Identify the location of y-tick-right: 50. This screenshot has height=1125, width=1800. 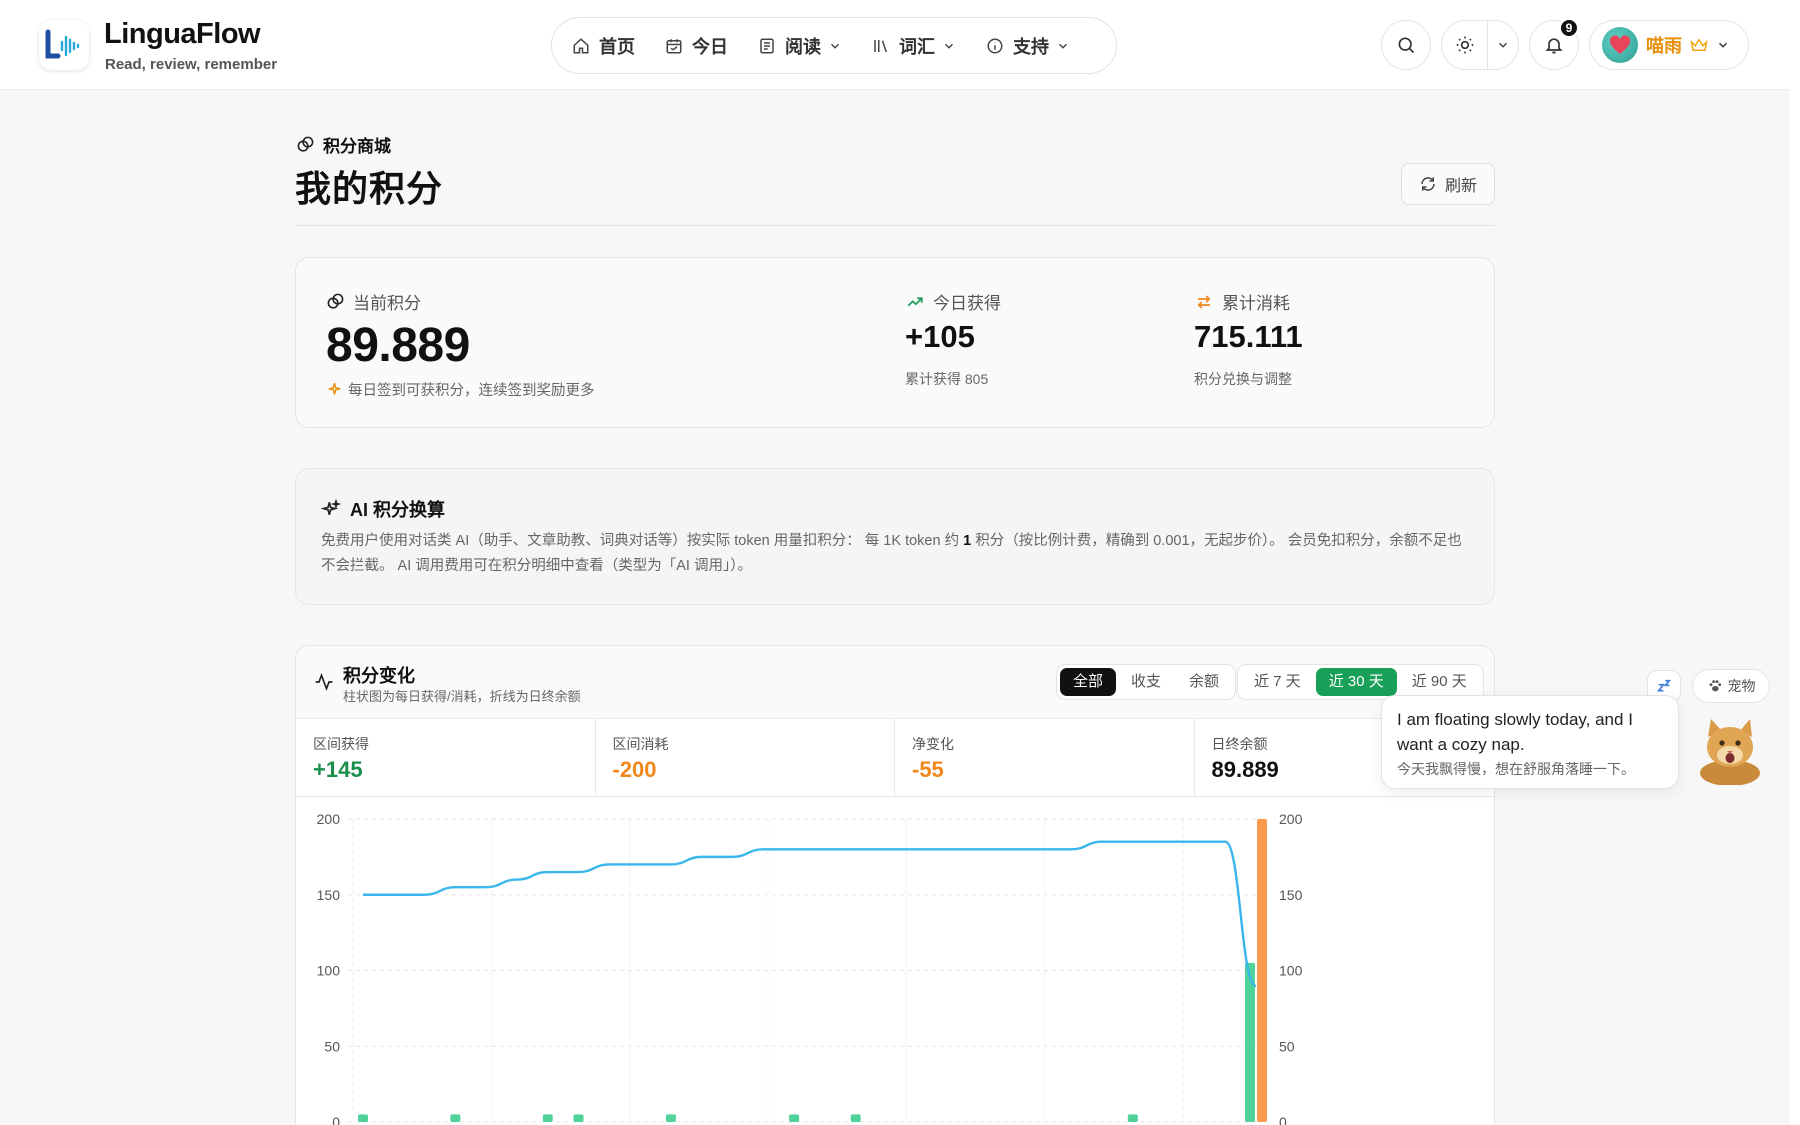
(1287, 1046).